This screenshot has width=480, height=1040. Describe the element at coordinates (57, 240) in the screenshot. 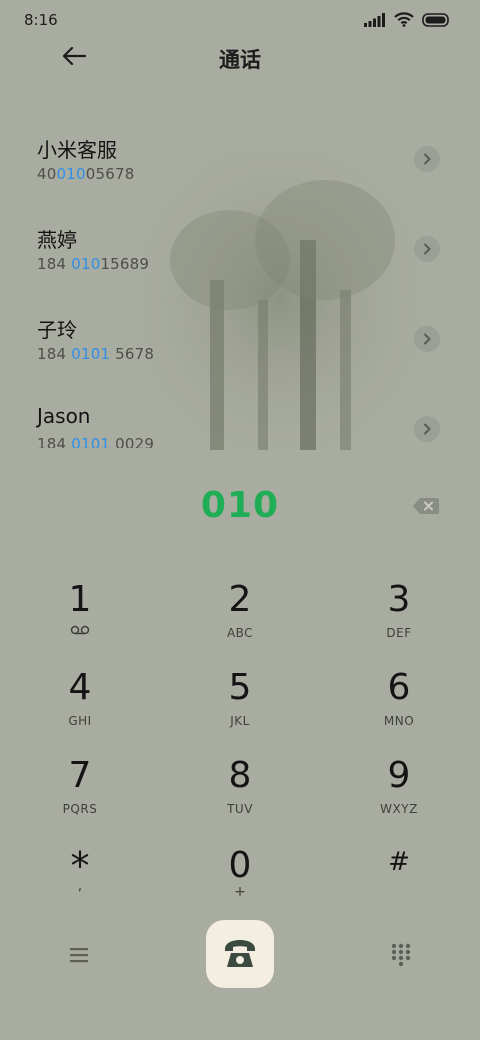

I see `contact-name: 燕婷` at that location.